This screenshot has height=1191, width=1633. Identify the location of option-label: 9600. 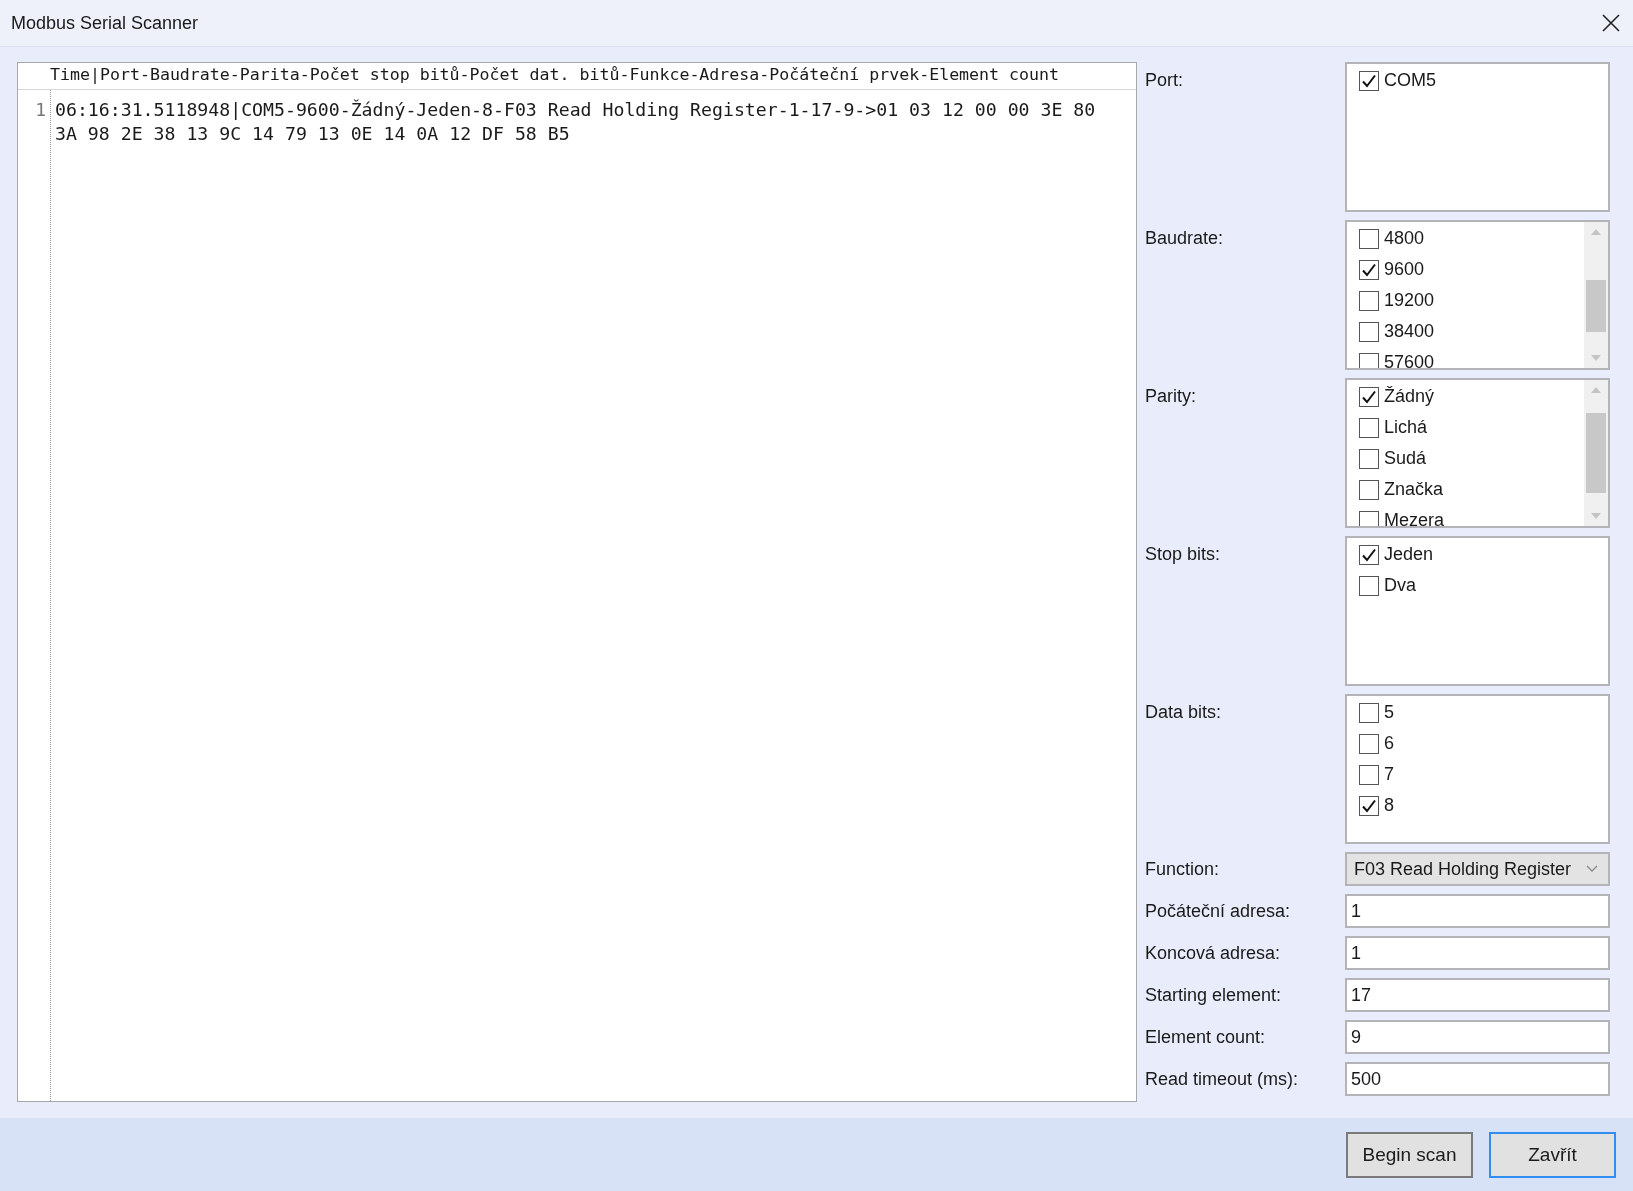
(1404, 269).